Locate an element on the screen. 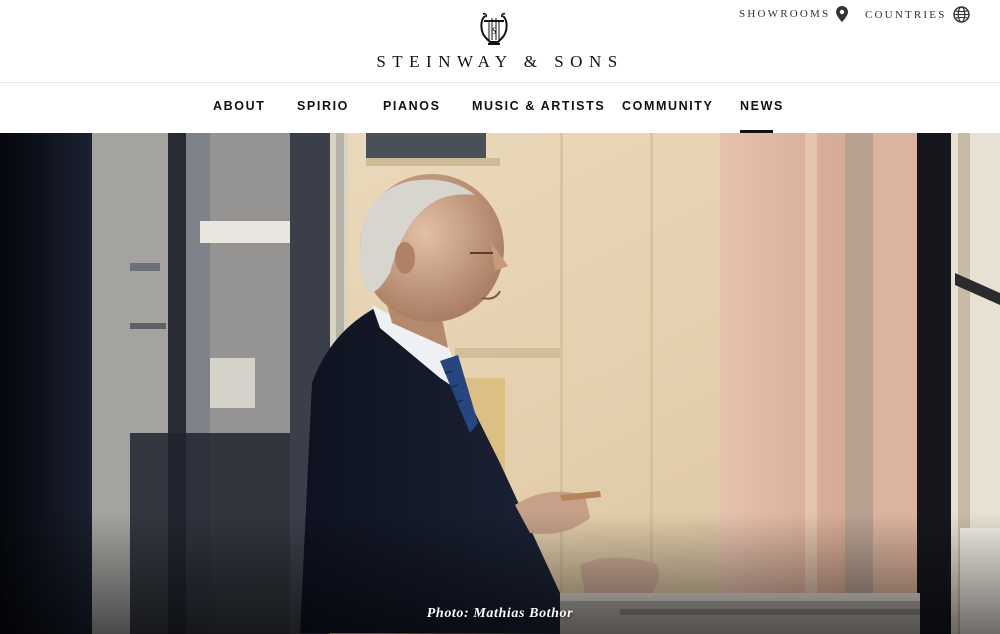 This screenshot has height=634, width=1000. site-header: S SHOWROOMS COUNTRIES STEINWAY & SONS is located at coordinates (500, 41).